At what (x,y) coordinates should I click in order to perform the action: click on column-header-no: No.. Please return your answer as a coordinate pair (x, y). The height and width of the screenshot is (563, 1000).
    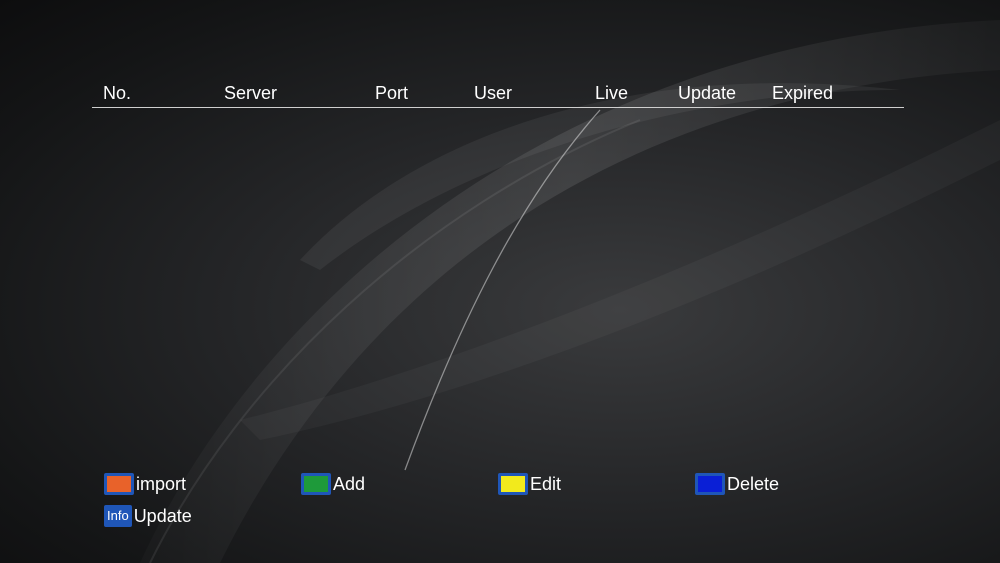
    Looking at the image, I should click on (117, 93).